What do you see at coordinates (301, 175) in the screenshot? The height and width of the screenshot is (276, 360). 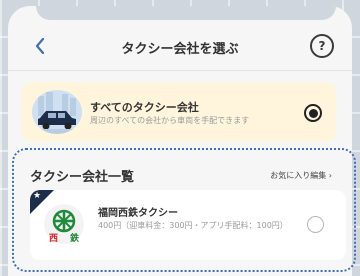 I see `favorite-edit-link: お気に入り編集 ›` at bounding box center [301, 175].